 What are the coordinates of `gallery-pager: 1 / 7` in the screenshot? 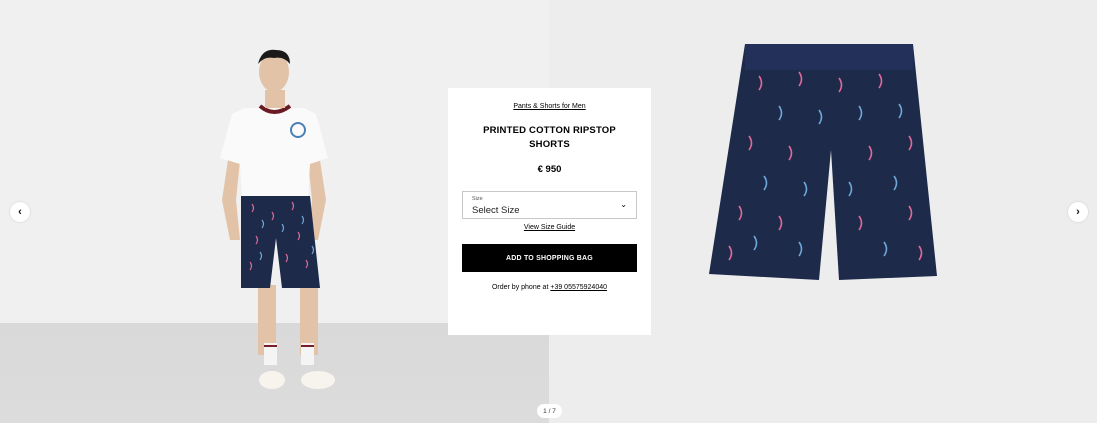 It's located at (549, 411).